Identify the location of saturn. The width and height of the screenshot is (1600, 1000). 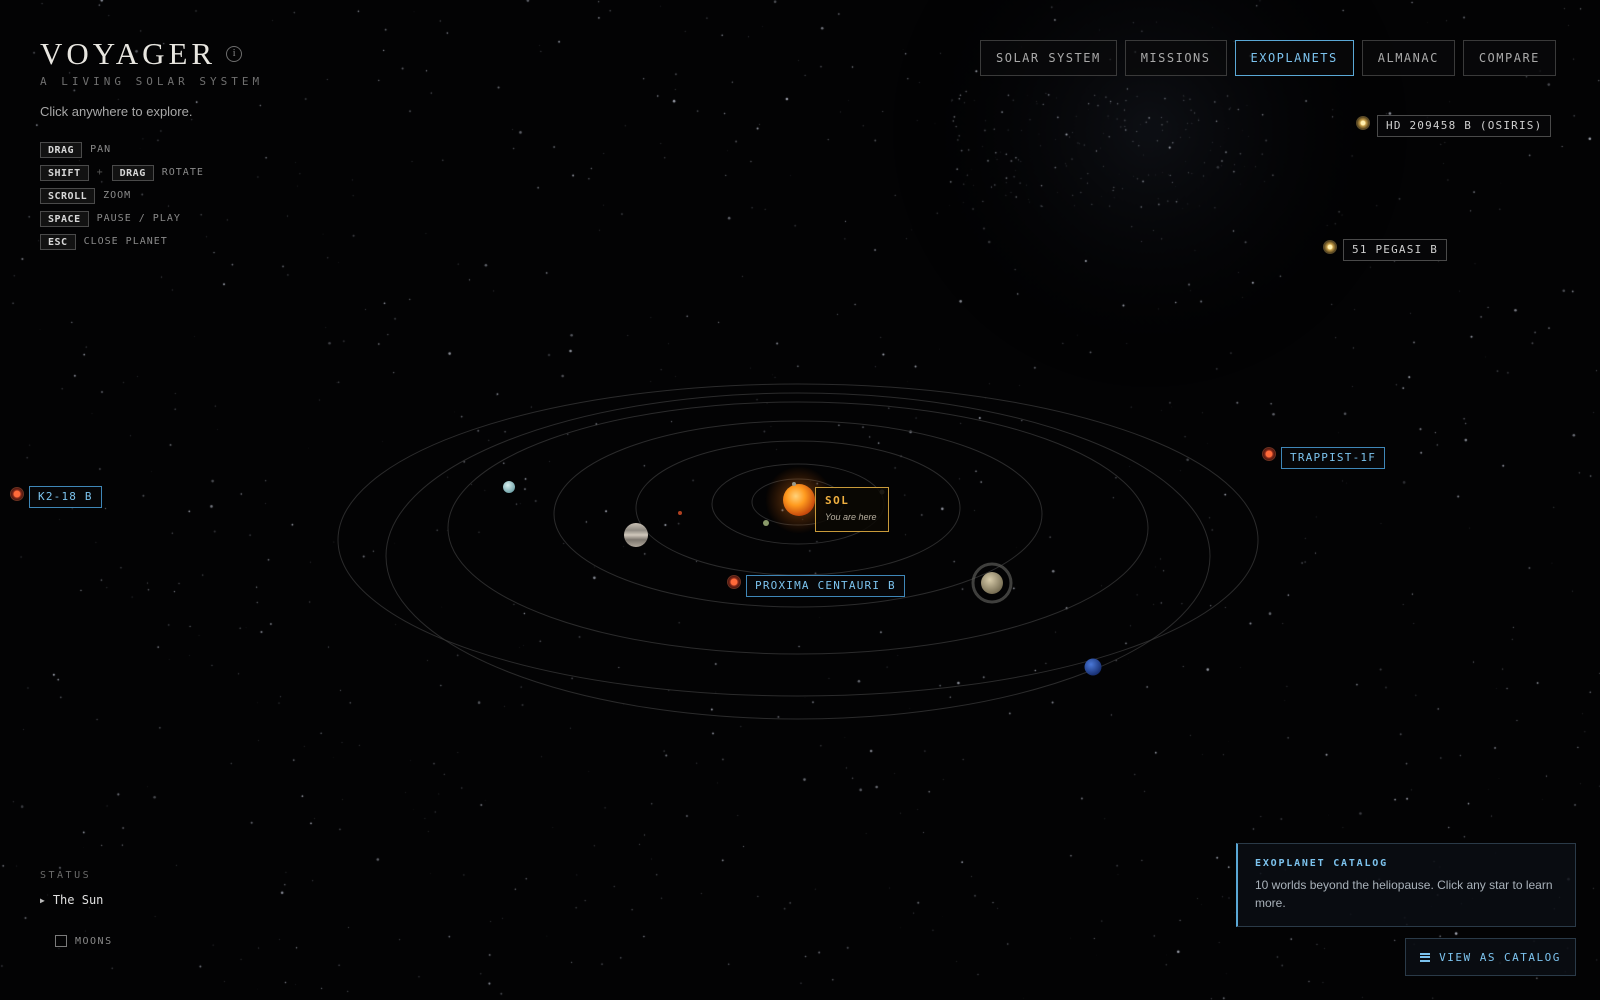
(992, 583).